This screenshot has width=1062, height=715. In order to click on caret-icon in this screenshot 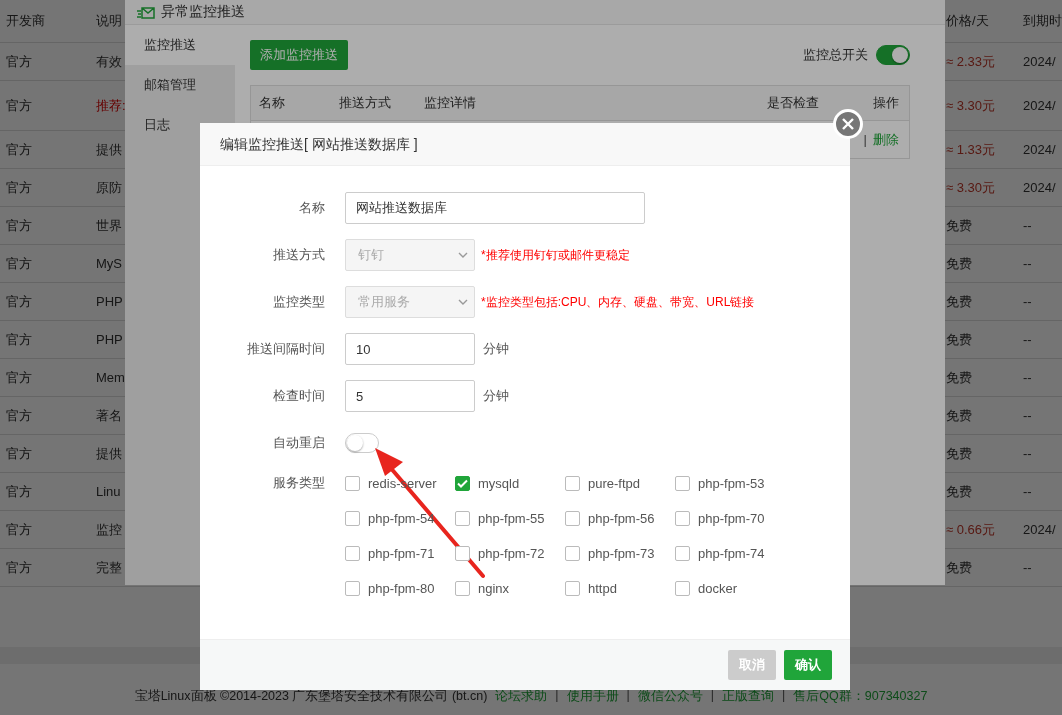, I will do `click(463, 302)`.